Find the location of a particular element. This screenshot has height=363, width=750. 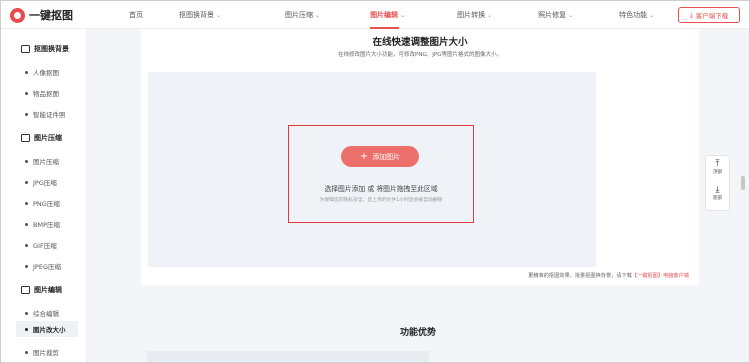

nav-item-label: 照片修复 is located at coordinates (552, 15).